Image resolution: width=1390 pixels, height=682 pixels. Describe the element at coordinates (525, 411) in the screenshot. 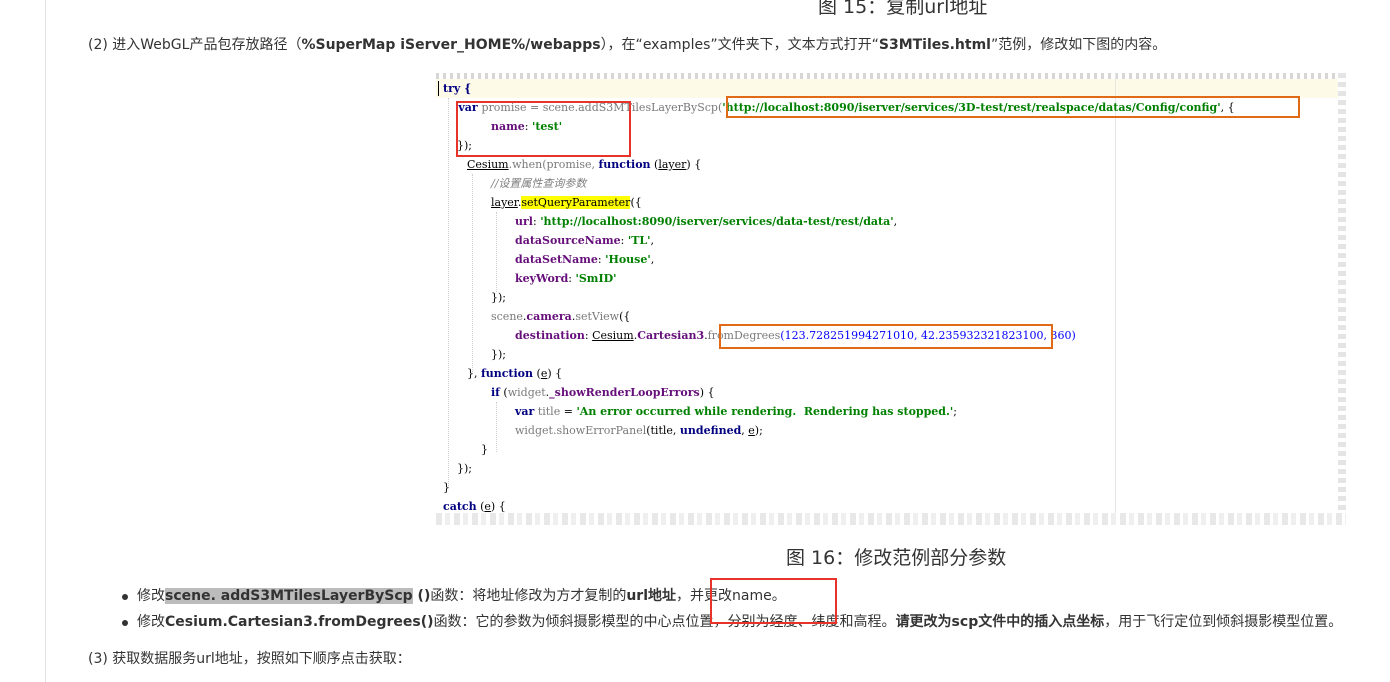

I see `code-var-keyword: var` at that location.